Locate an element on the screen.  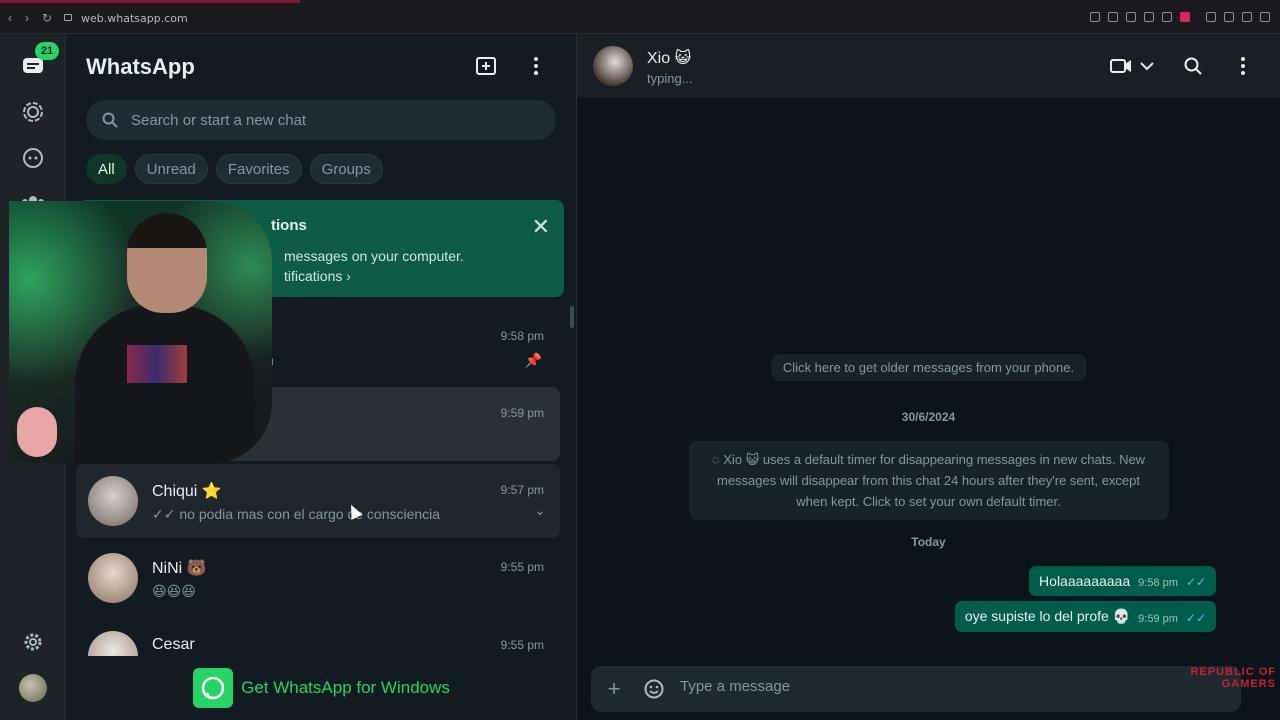
get-app-label: Get WhatsApp for Windows is located at coordinates (345, 687).